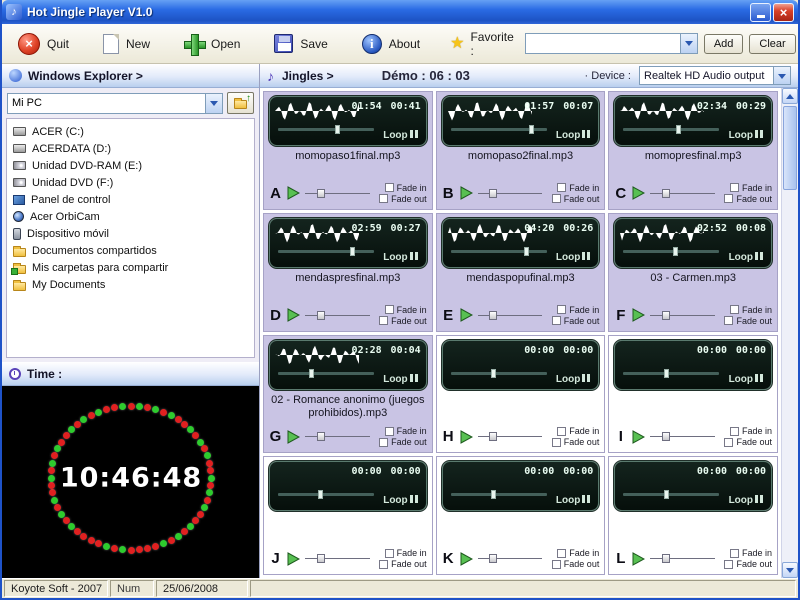  I want to click on location-combobox: Mi PC, so click(115, 103).